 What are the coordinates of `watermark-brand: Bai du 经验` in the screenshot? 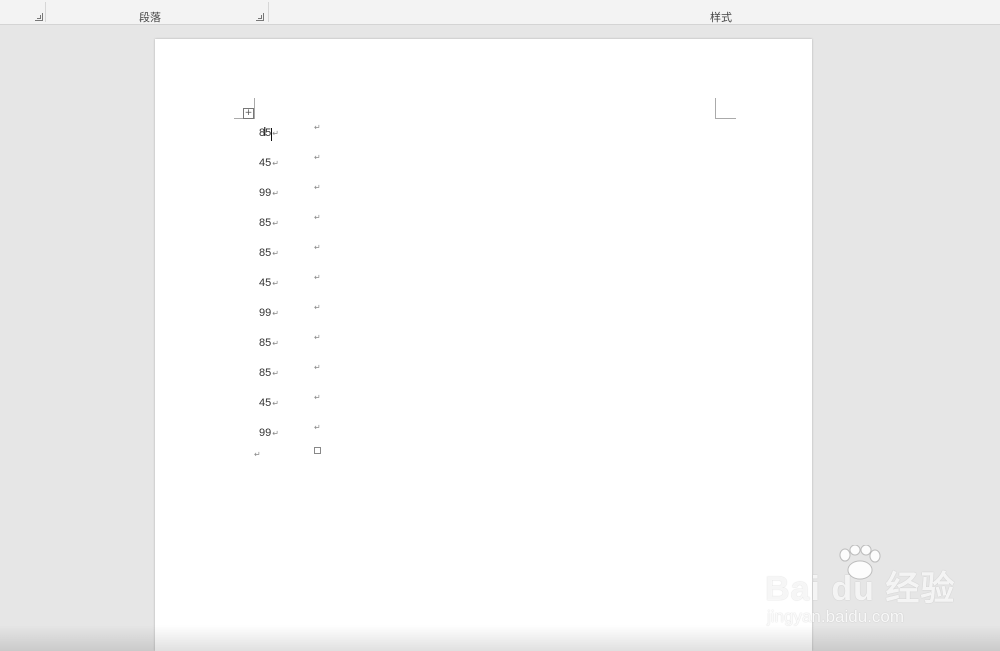 It's located at (860, 589).